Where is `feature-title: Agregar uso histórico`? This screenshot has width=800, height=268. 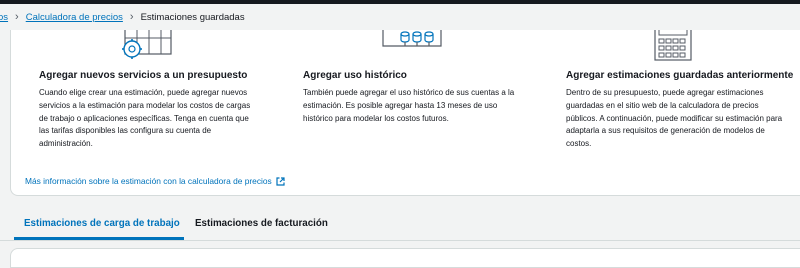 feature-title: Agregar uso histórico is located at coordinates (355, 75).